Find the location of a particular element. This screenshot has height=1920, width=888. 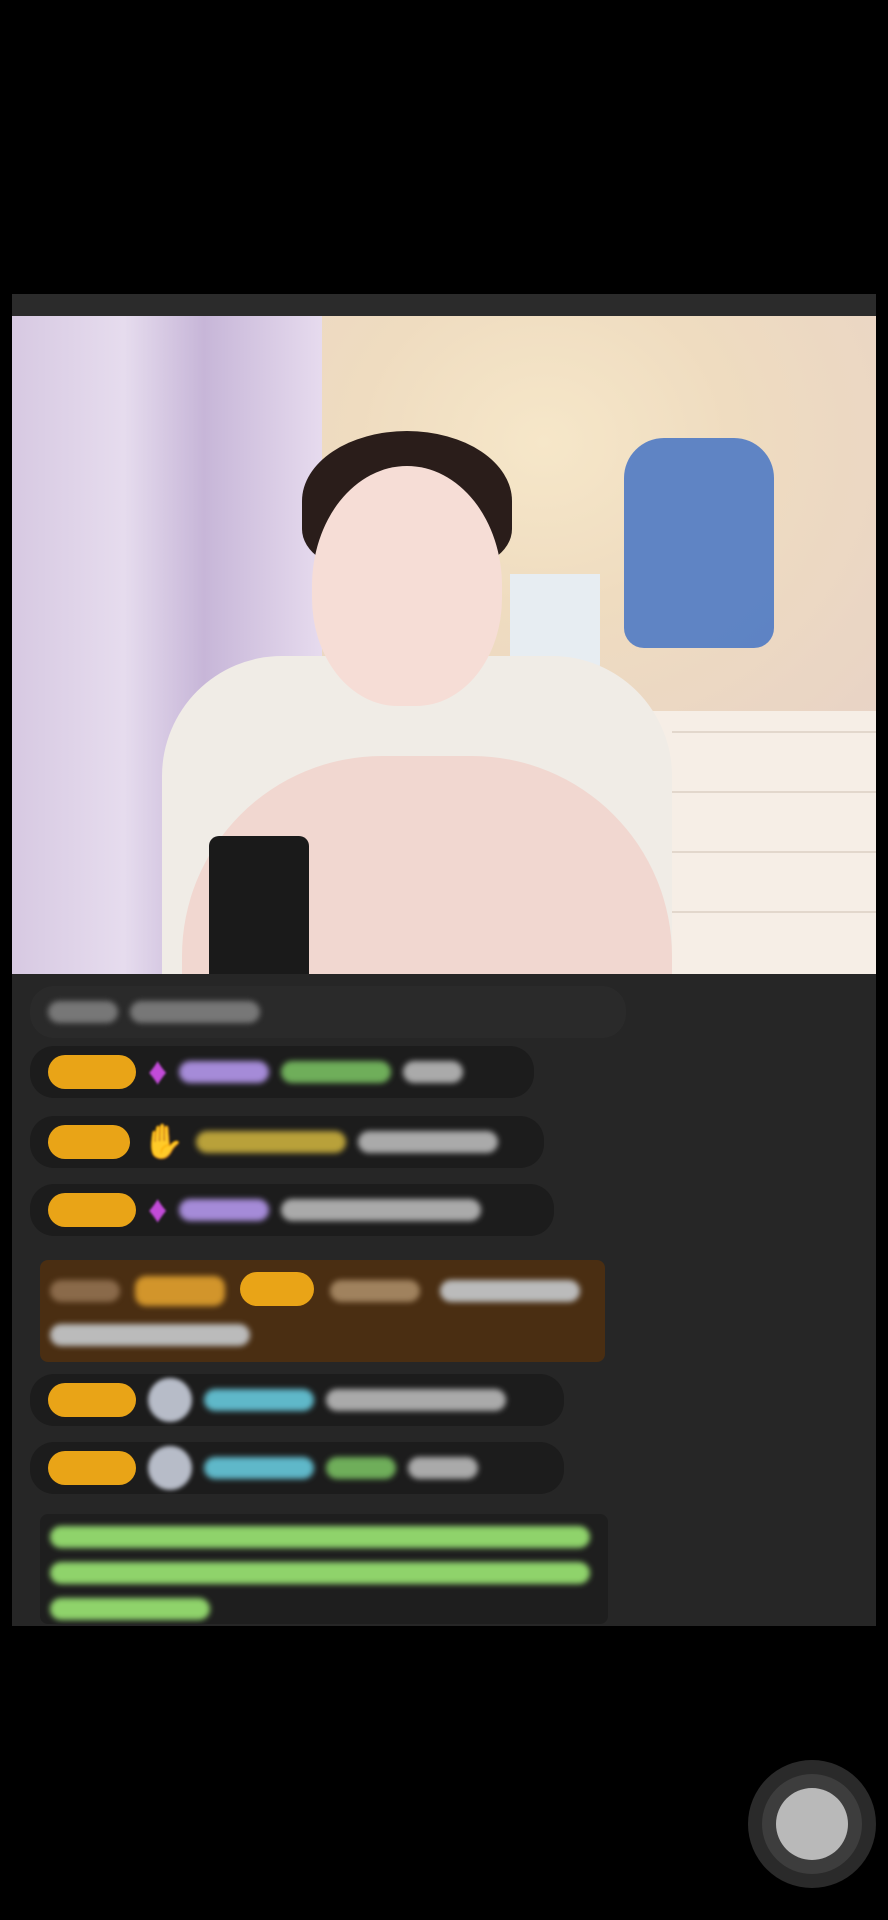

streamer-face is located at coordinates (407, 586).